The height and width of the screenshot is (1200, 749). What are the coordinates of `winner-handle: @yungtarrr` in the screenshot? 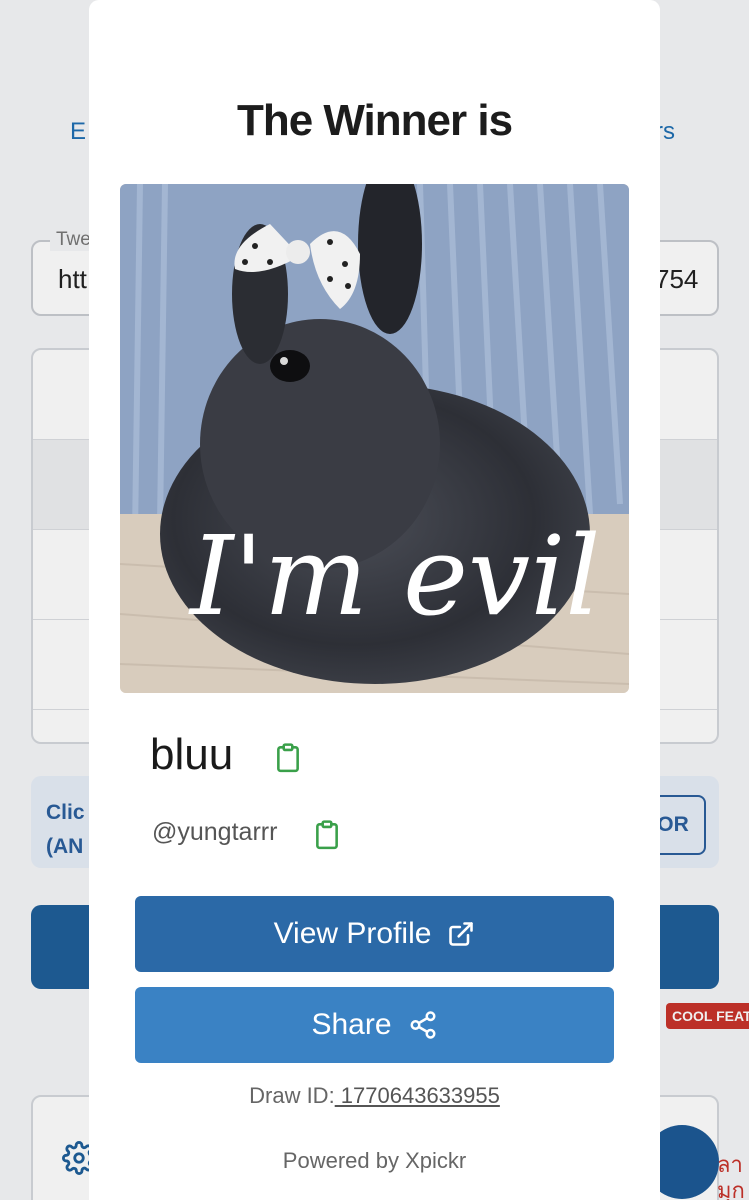 It's located at (215, 832).